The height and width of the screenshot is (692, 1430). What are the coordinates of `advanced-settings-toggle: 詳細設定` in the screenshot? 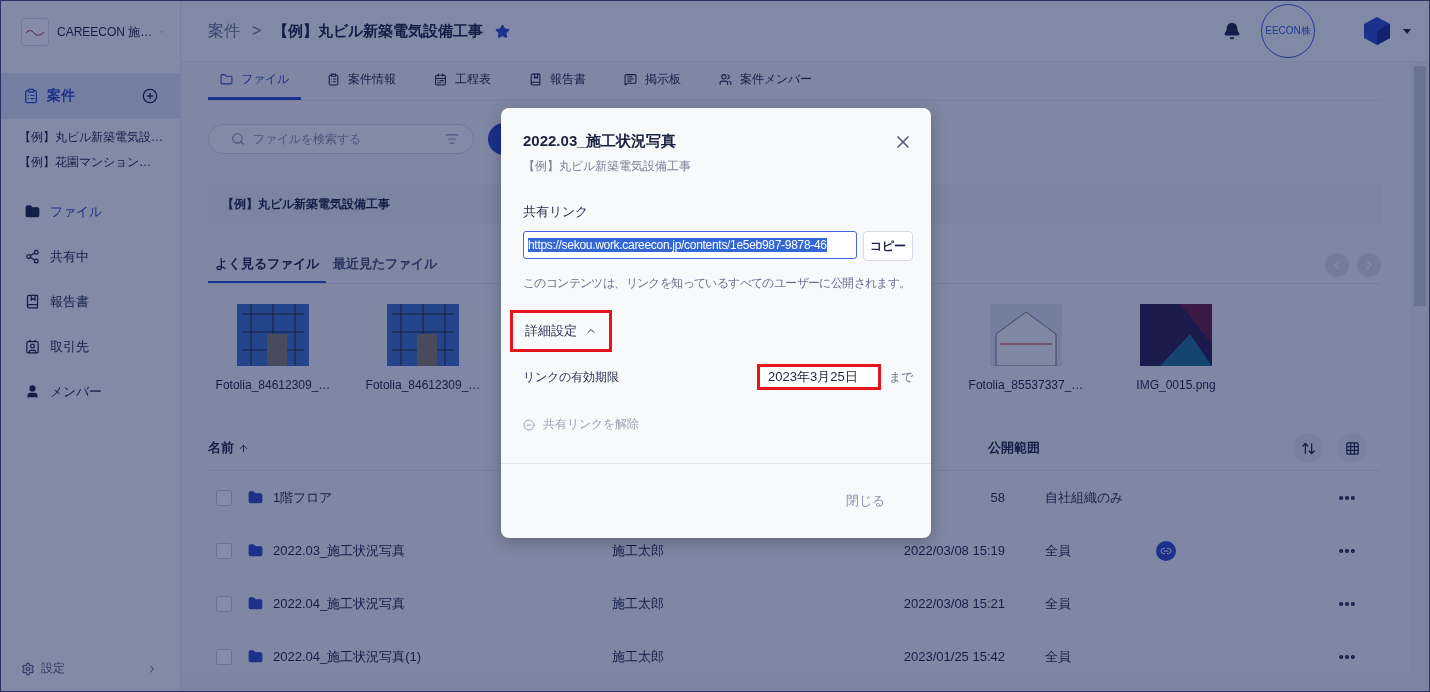 It's located at (561, 331).